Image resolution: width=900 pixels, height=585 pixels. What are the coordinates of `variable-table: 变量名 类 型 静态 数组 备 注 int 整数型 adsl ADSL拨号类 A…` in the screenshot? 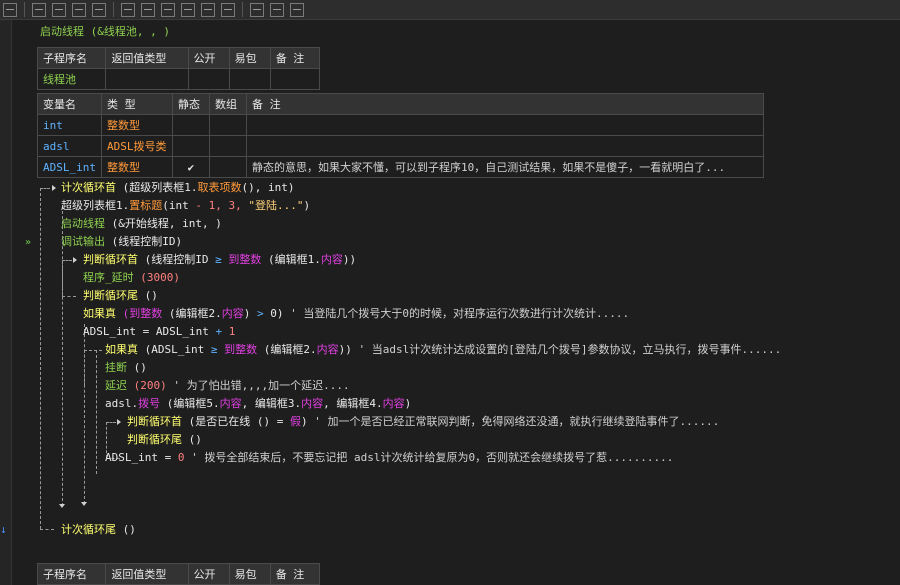 It's located at (401, 135).